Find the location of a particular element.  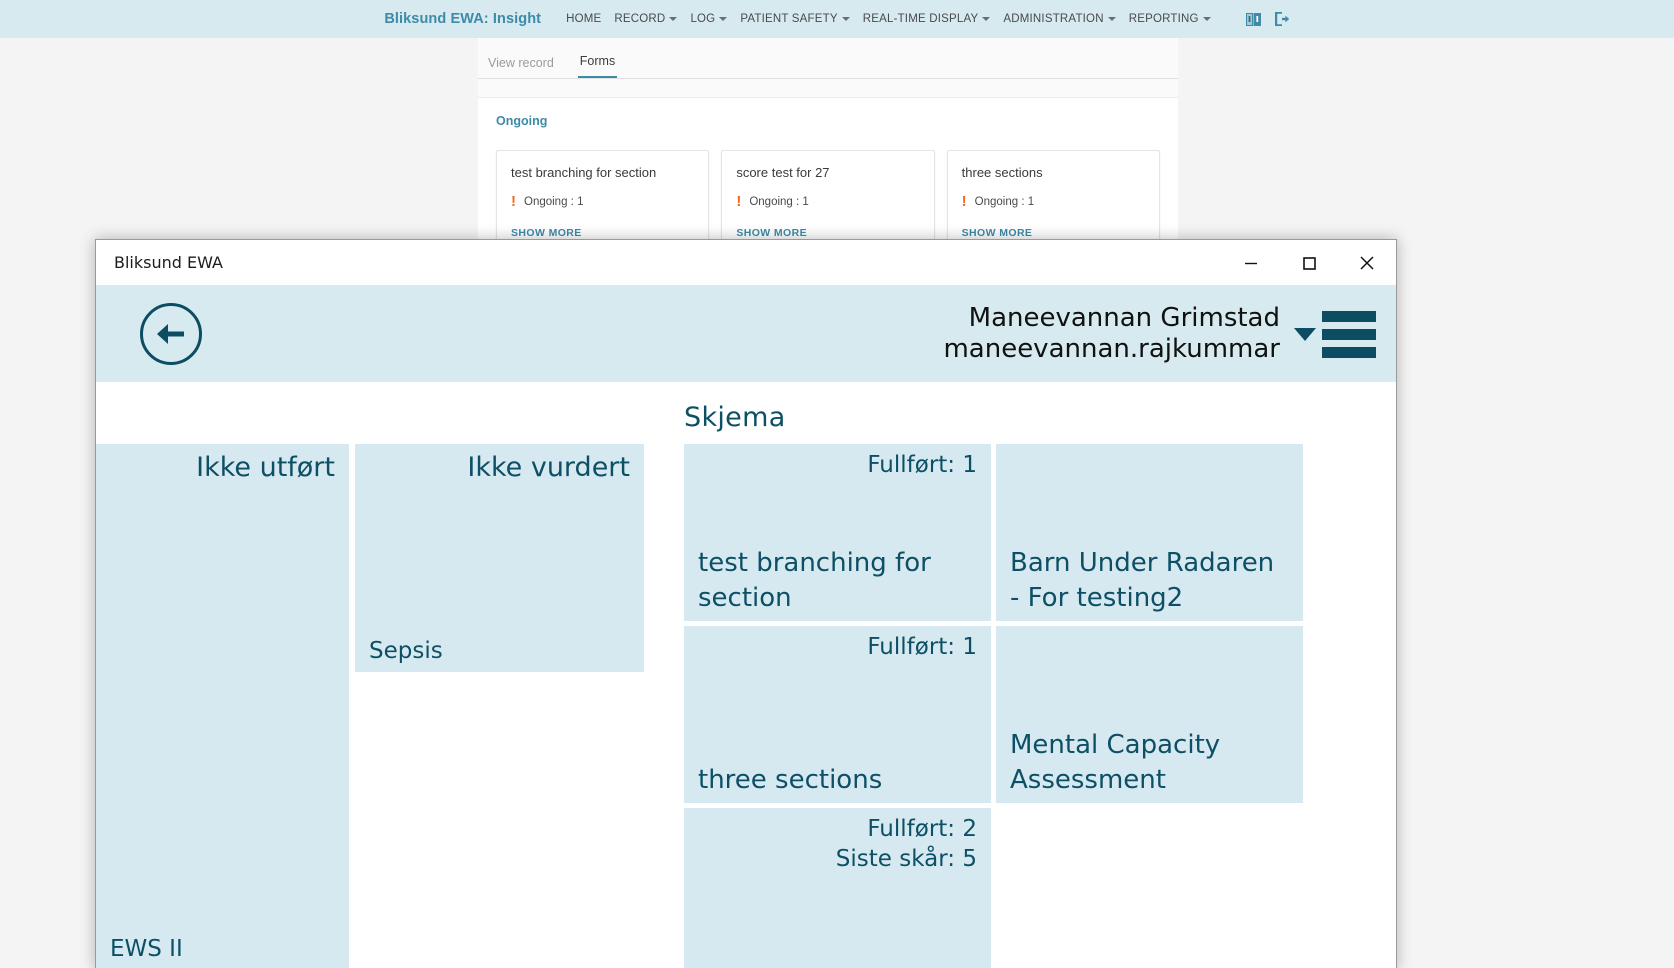

nav-item-reporting: REPORTING is located at coordinates (1170, 19).